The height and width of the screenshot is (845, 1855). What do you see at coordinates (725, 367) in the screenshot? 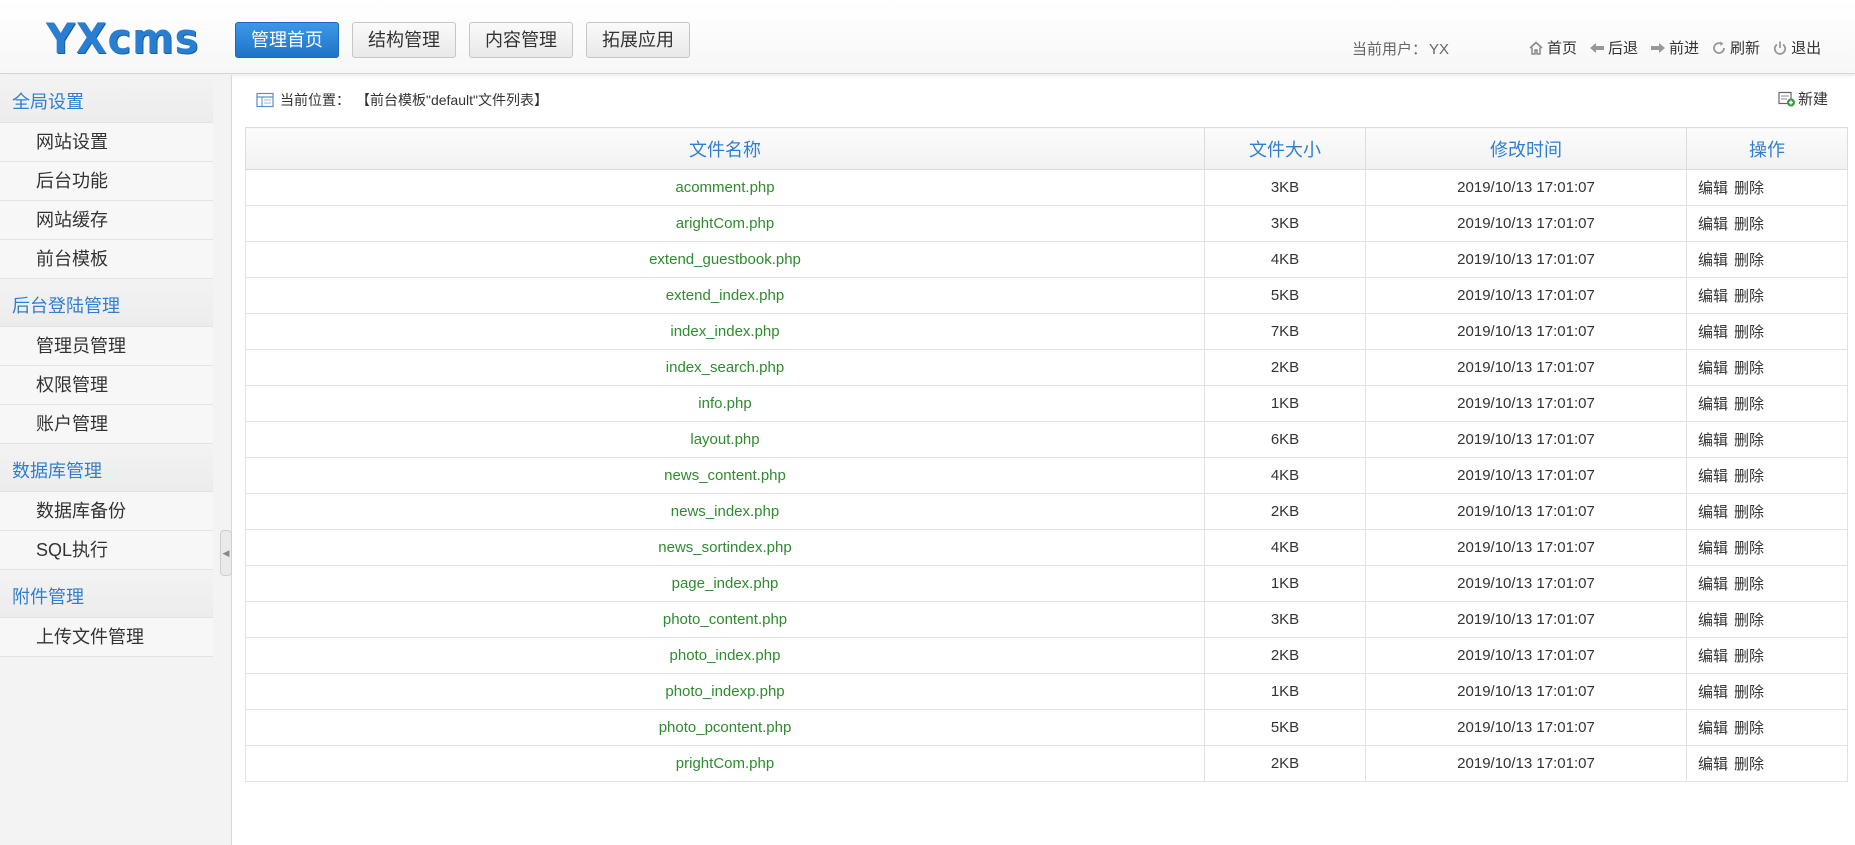
I see `file-name-cell: index_search.php` at bounding box center [725, 367].